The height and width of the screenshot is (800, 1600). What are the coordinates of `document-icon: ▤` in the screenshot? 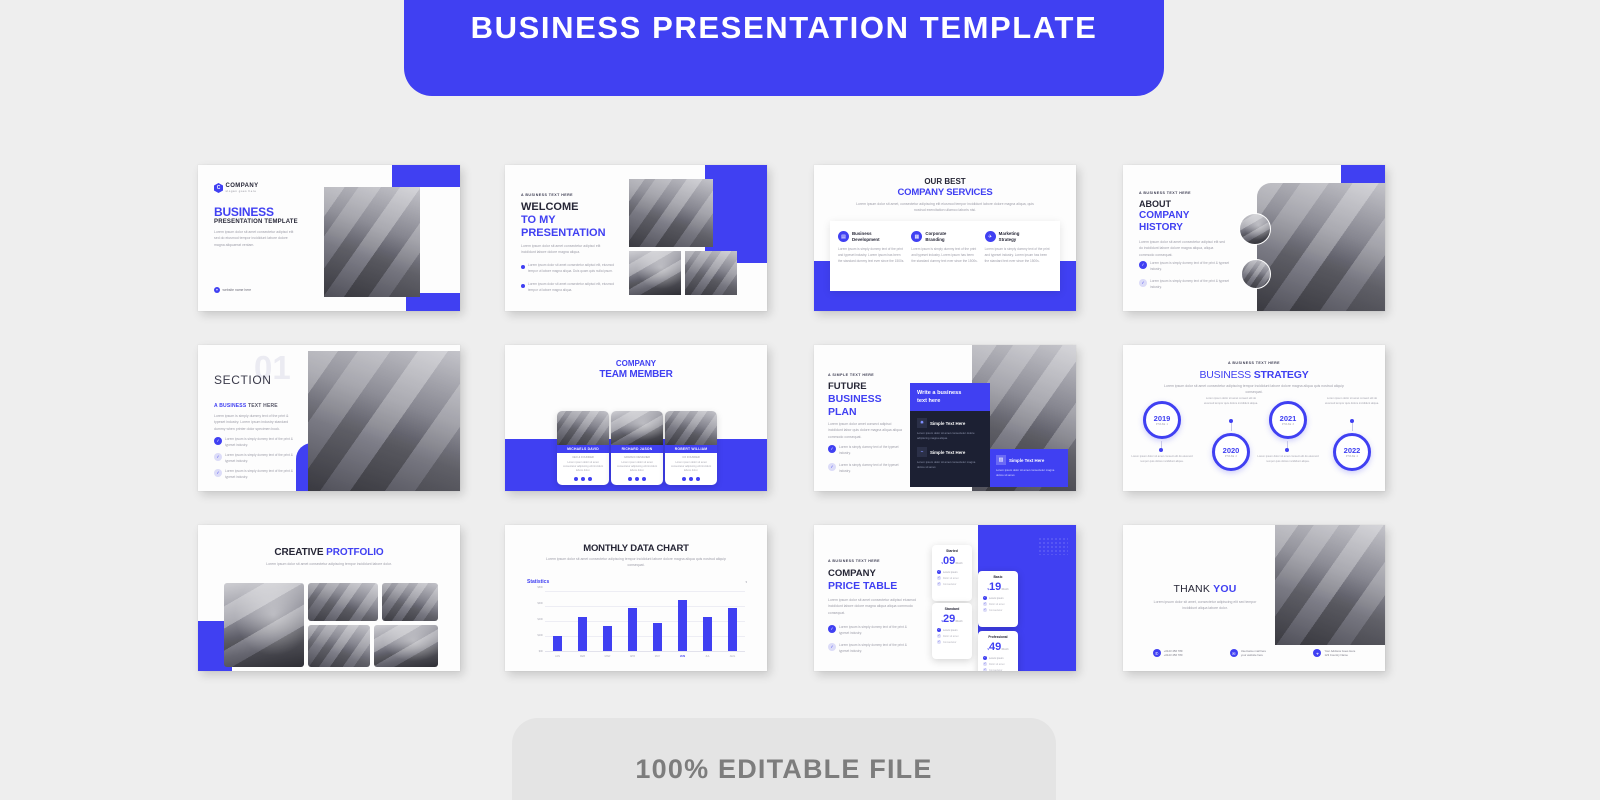 It's located at (843, 237).